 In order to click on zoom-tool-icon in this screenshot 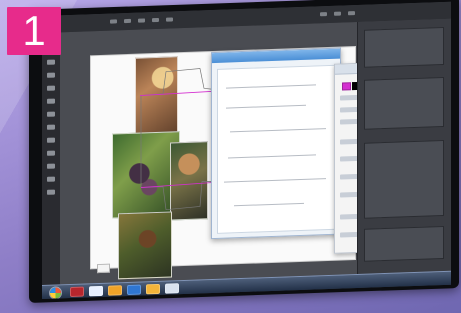, I will do `click(51, 192)`.